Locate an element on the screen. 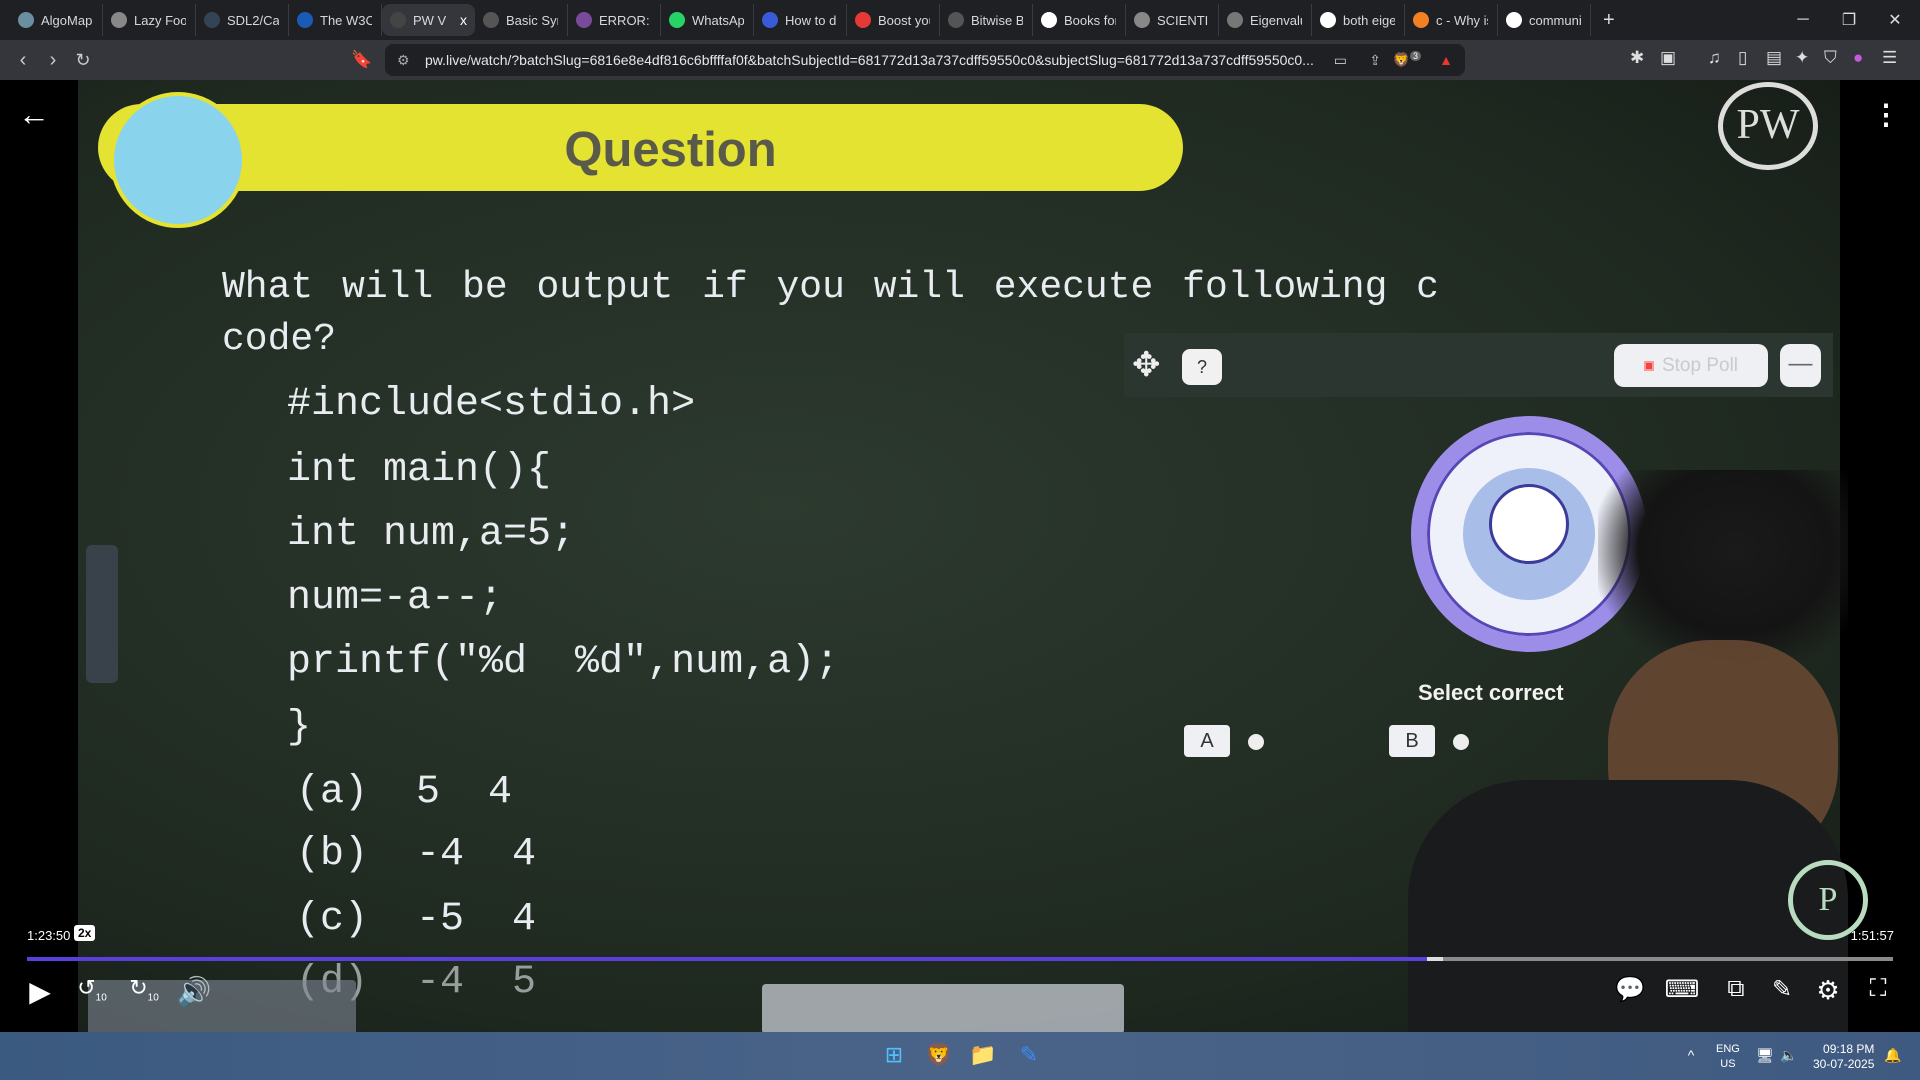 The width and height of the screenshot is (1920, 1080). move-icon: ✥ is located at coordinates (1146, 365).